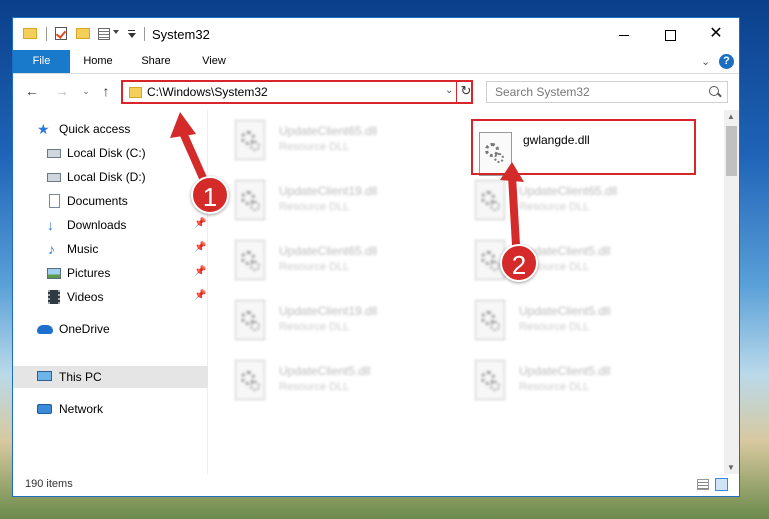 The height and width of the screenshot is (519, 769). I want to click on annotation-overlay, so click(347, 180).